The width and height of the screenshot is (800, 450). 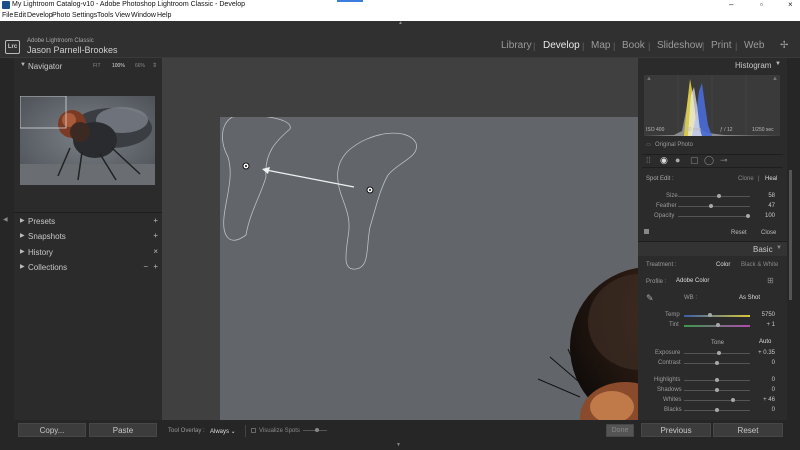 What do you see at coordinates (88, 67) in the screenshot?
I see `navigator-header: ▼ Navigator FIT 100% 66% ⇕` at bounding box center [88, 67].